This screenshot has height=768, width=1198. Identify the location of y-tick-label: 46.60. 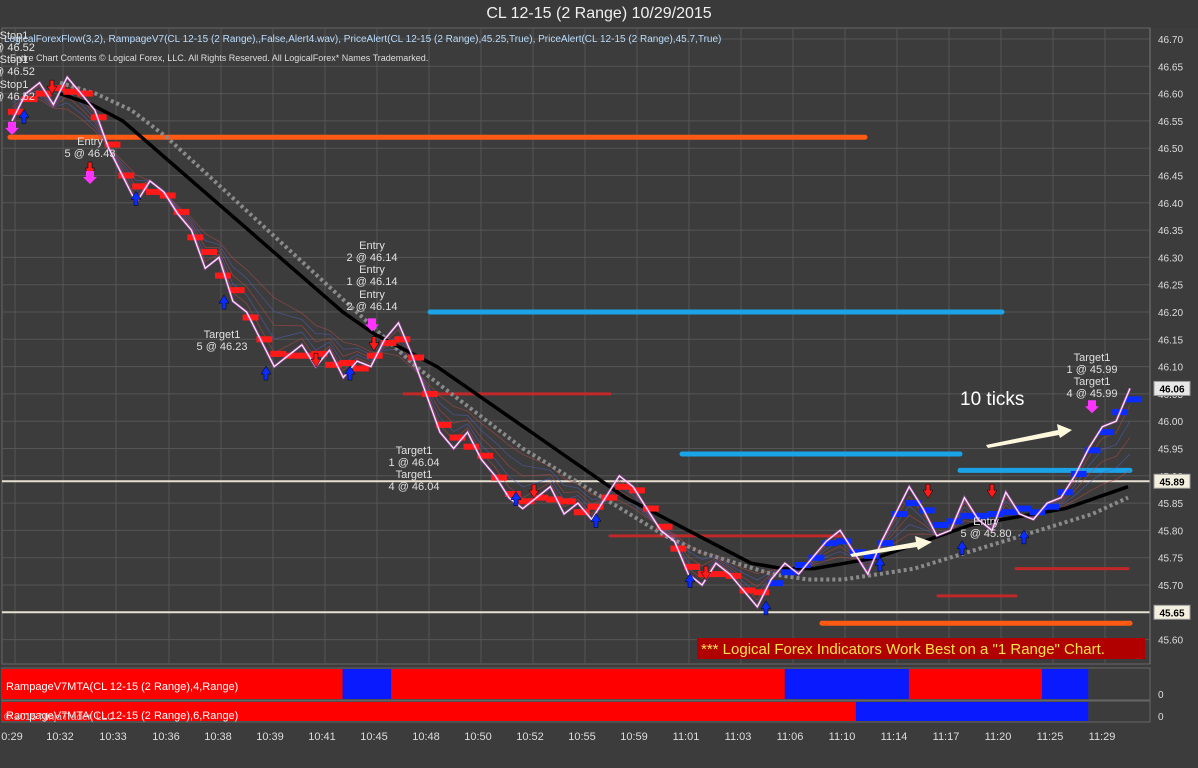
(1170, 95).